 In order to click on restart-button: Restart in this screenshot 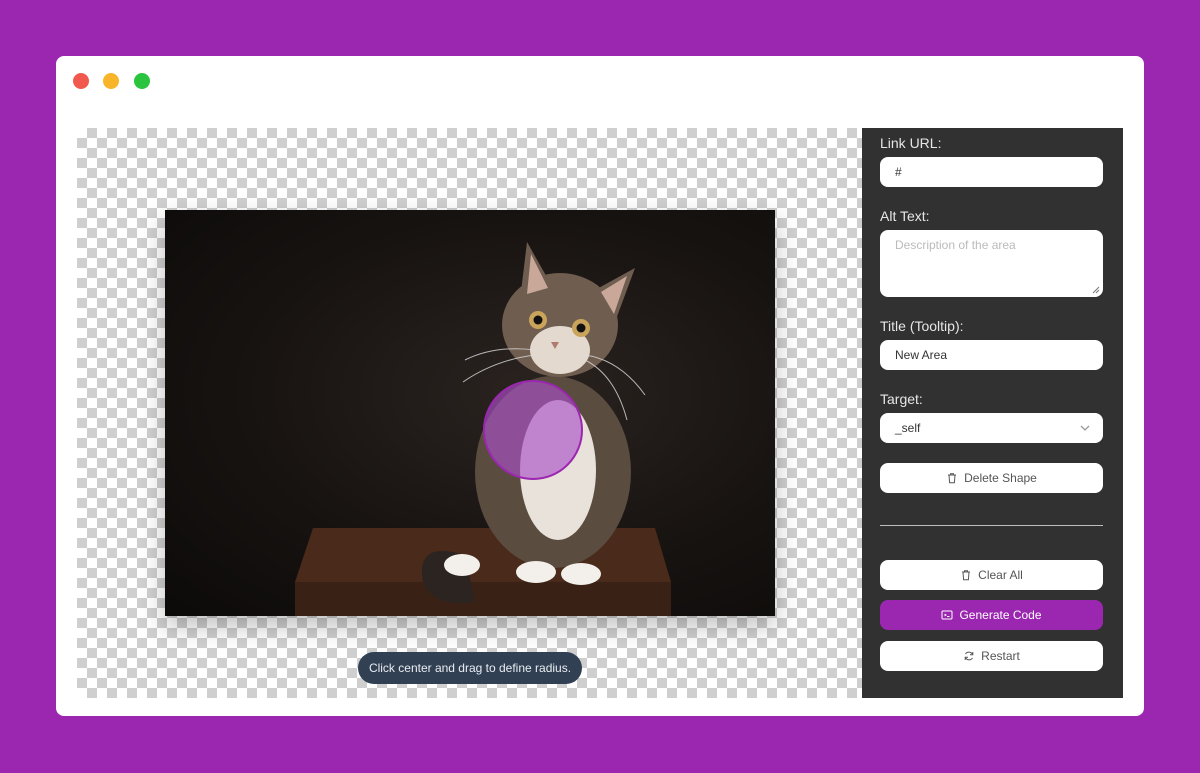, I will do `click(991, 656)`.